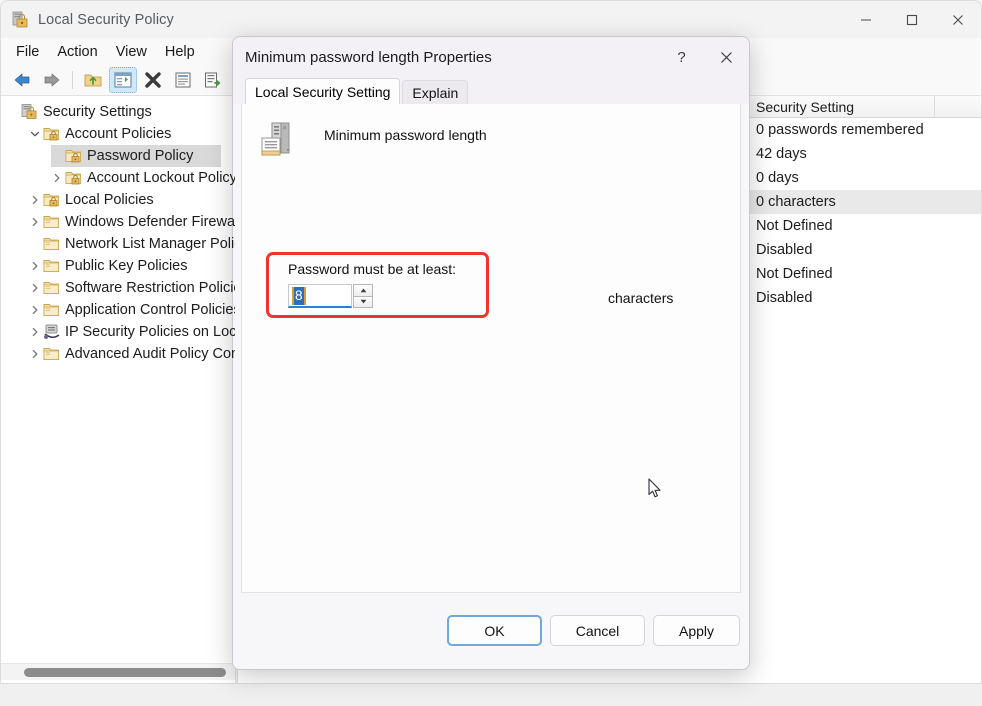 The width and height of the screenshot is (982, 706). What do you see at coordinates (435, 92) in the screenshot?
I see `tab-explain: Explain` at bounding box center [435, 92].